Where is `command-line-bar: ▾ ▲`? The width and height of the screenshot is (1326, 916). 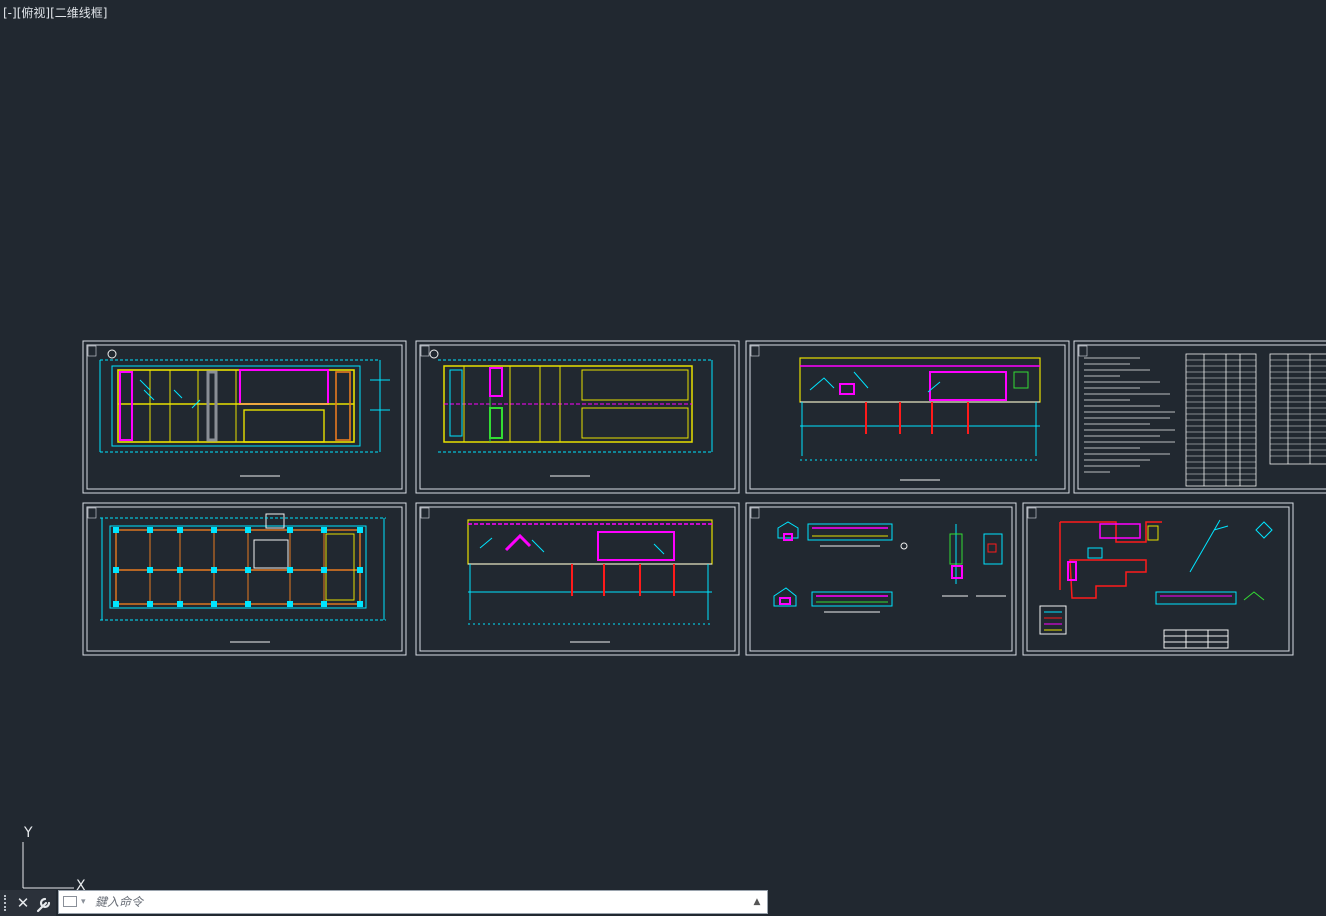 command-line-bar: ▾ ▲ is located at coordinates (413, 902).